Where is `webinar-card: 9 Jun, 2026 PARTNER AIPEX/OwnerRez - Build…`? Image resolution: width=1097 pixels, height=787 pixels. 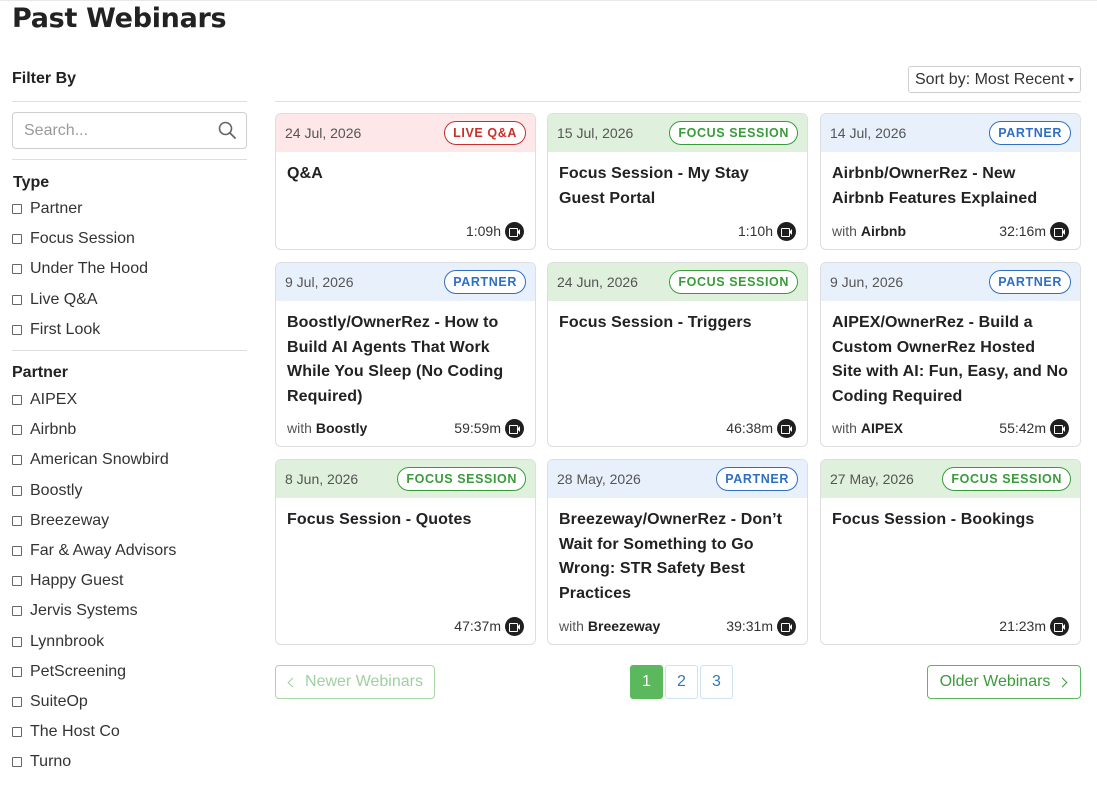 webinar-card: 9 Jun, 2026 PARTNER AIPEX/OwnerRez - Build… is located at coordinates (950, 354).